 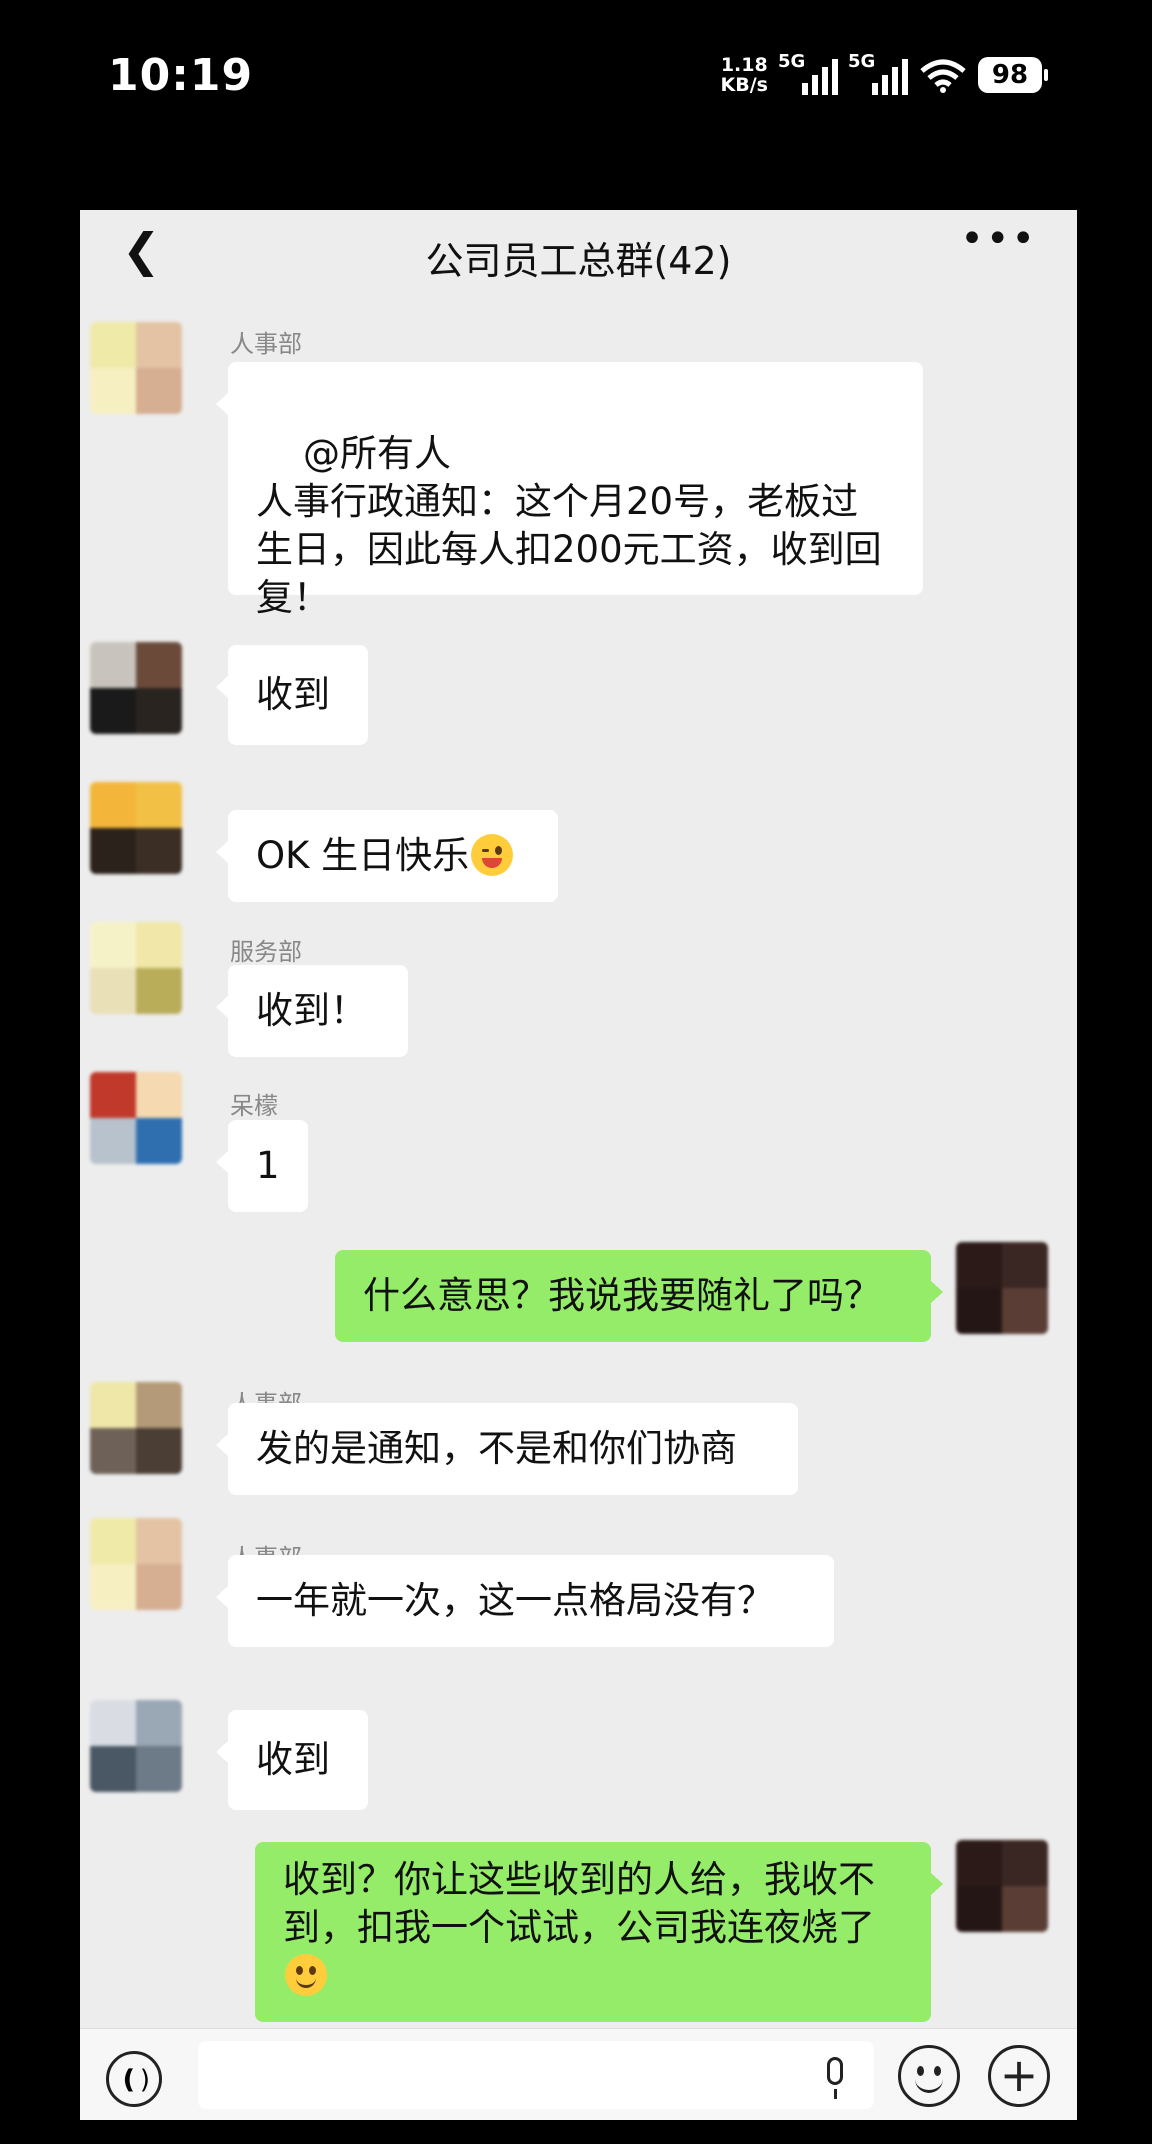 I want to click on status-bar: 10:19 1.18 KB/s 5G 5G 98, so click(x=576, y=80).